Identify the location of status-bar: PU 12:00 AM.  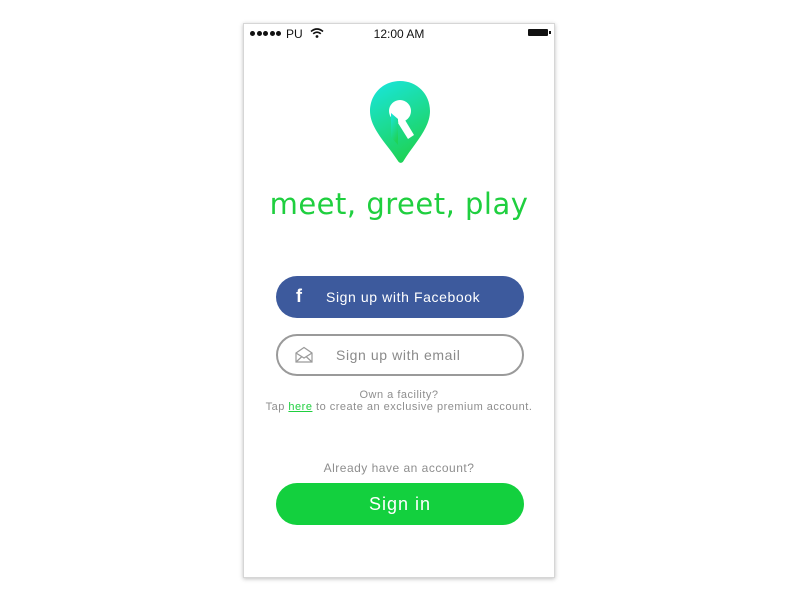
(399, 34).